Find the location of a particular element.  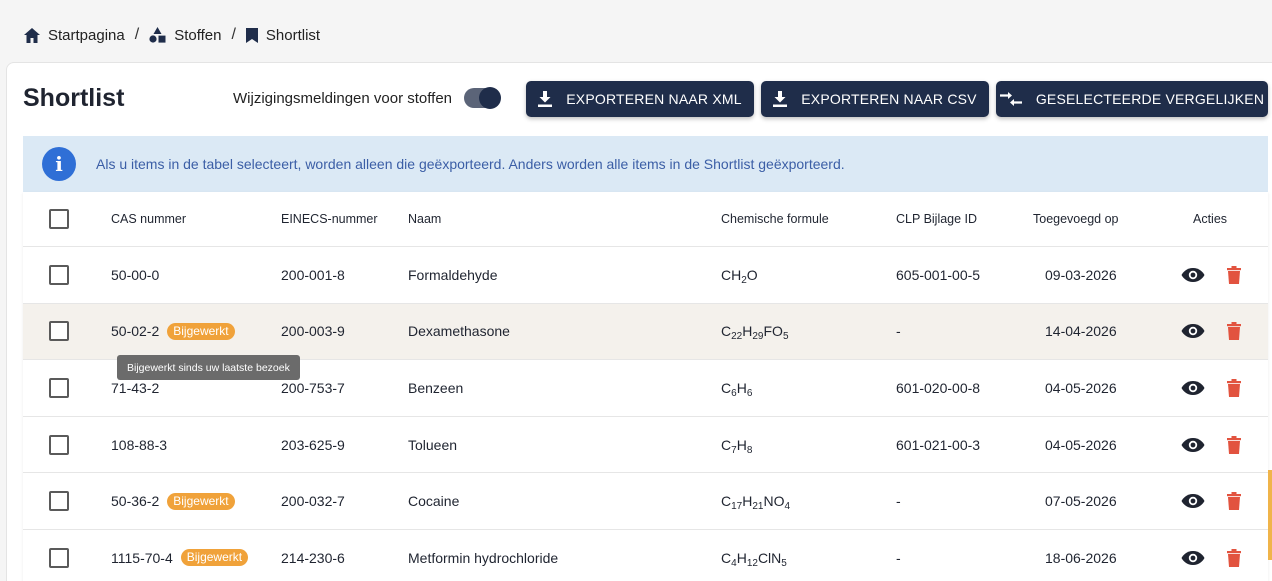

home-icon is located at coordinates (32, 35).